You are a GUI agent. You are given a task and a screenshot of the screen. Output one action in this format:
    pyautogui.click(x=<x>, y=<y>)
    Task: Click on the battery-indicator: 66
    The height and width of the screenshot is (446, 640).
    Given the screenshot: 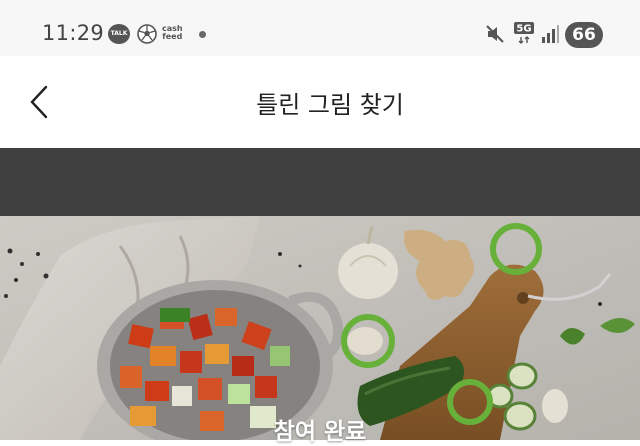 What is the action you would take?
    pyautogui.click(x=584, y=35)
    